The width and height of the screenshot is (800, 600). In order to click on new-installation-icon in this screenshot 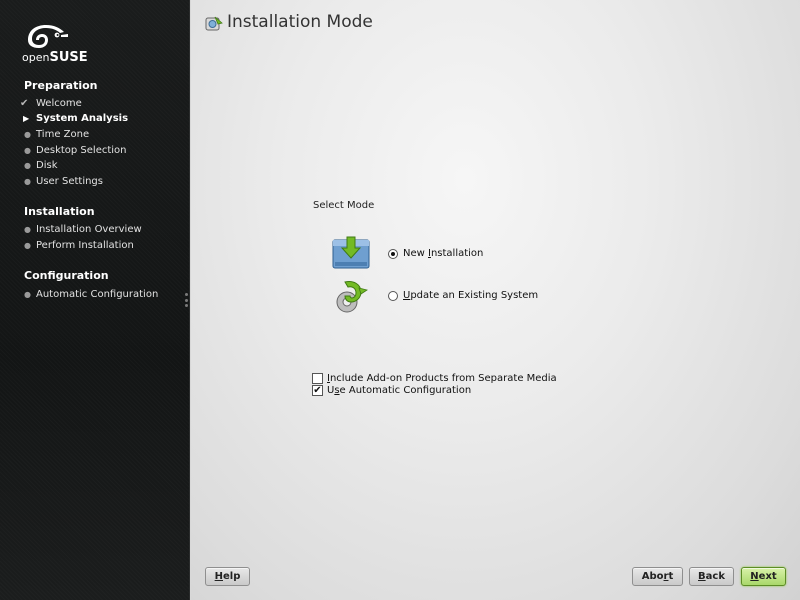, I will do `click(351, 252)`.